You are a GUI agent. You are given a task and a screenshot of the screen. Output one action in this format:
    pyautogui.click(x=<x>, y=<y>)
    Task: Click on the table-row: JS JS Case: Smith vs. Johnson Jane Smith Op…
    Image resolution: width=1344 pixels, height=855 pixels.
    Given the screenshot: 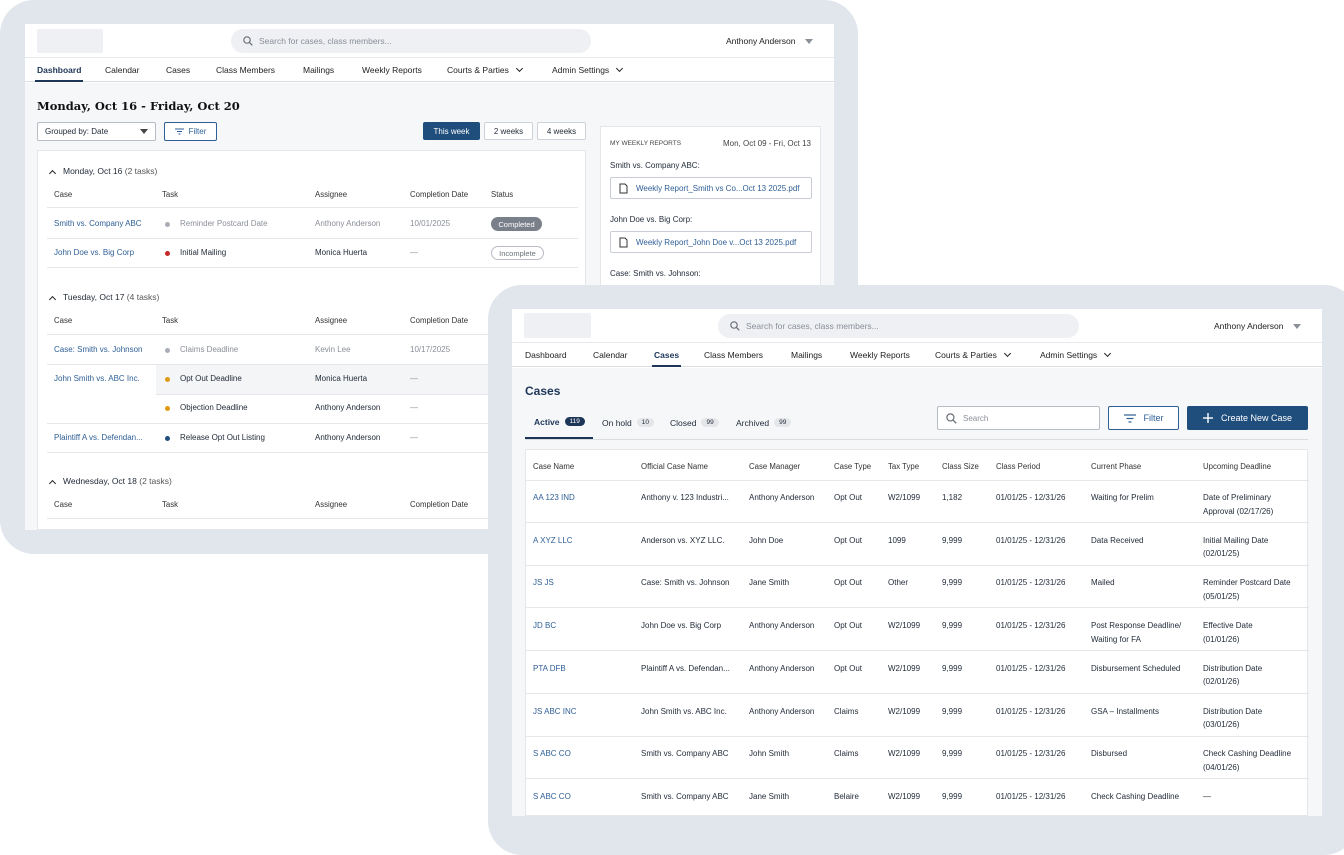 What is the action you would take?
    pyautogui.click(x=917, y=587)
    